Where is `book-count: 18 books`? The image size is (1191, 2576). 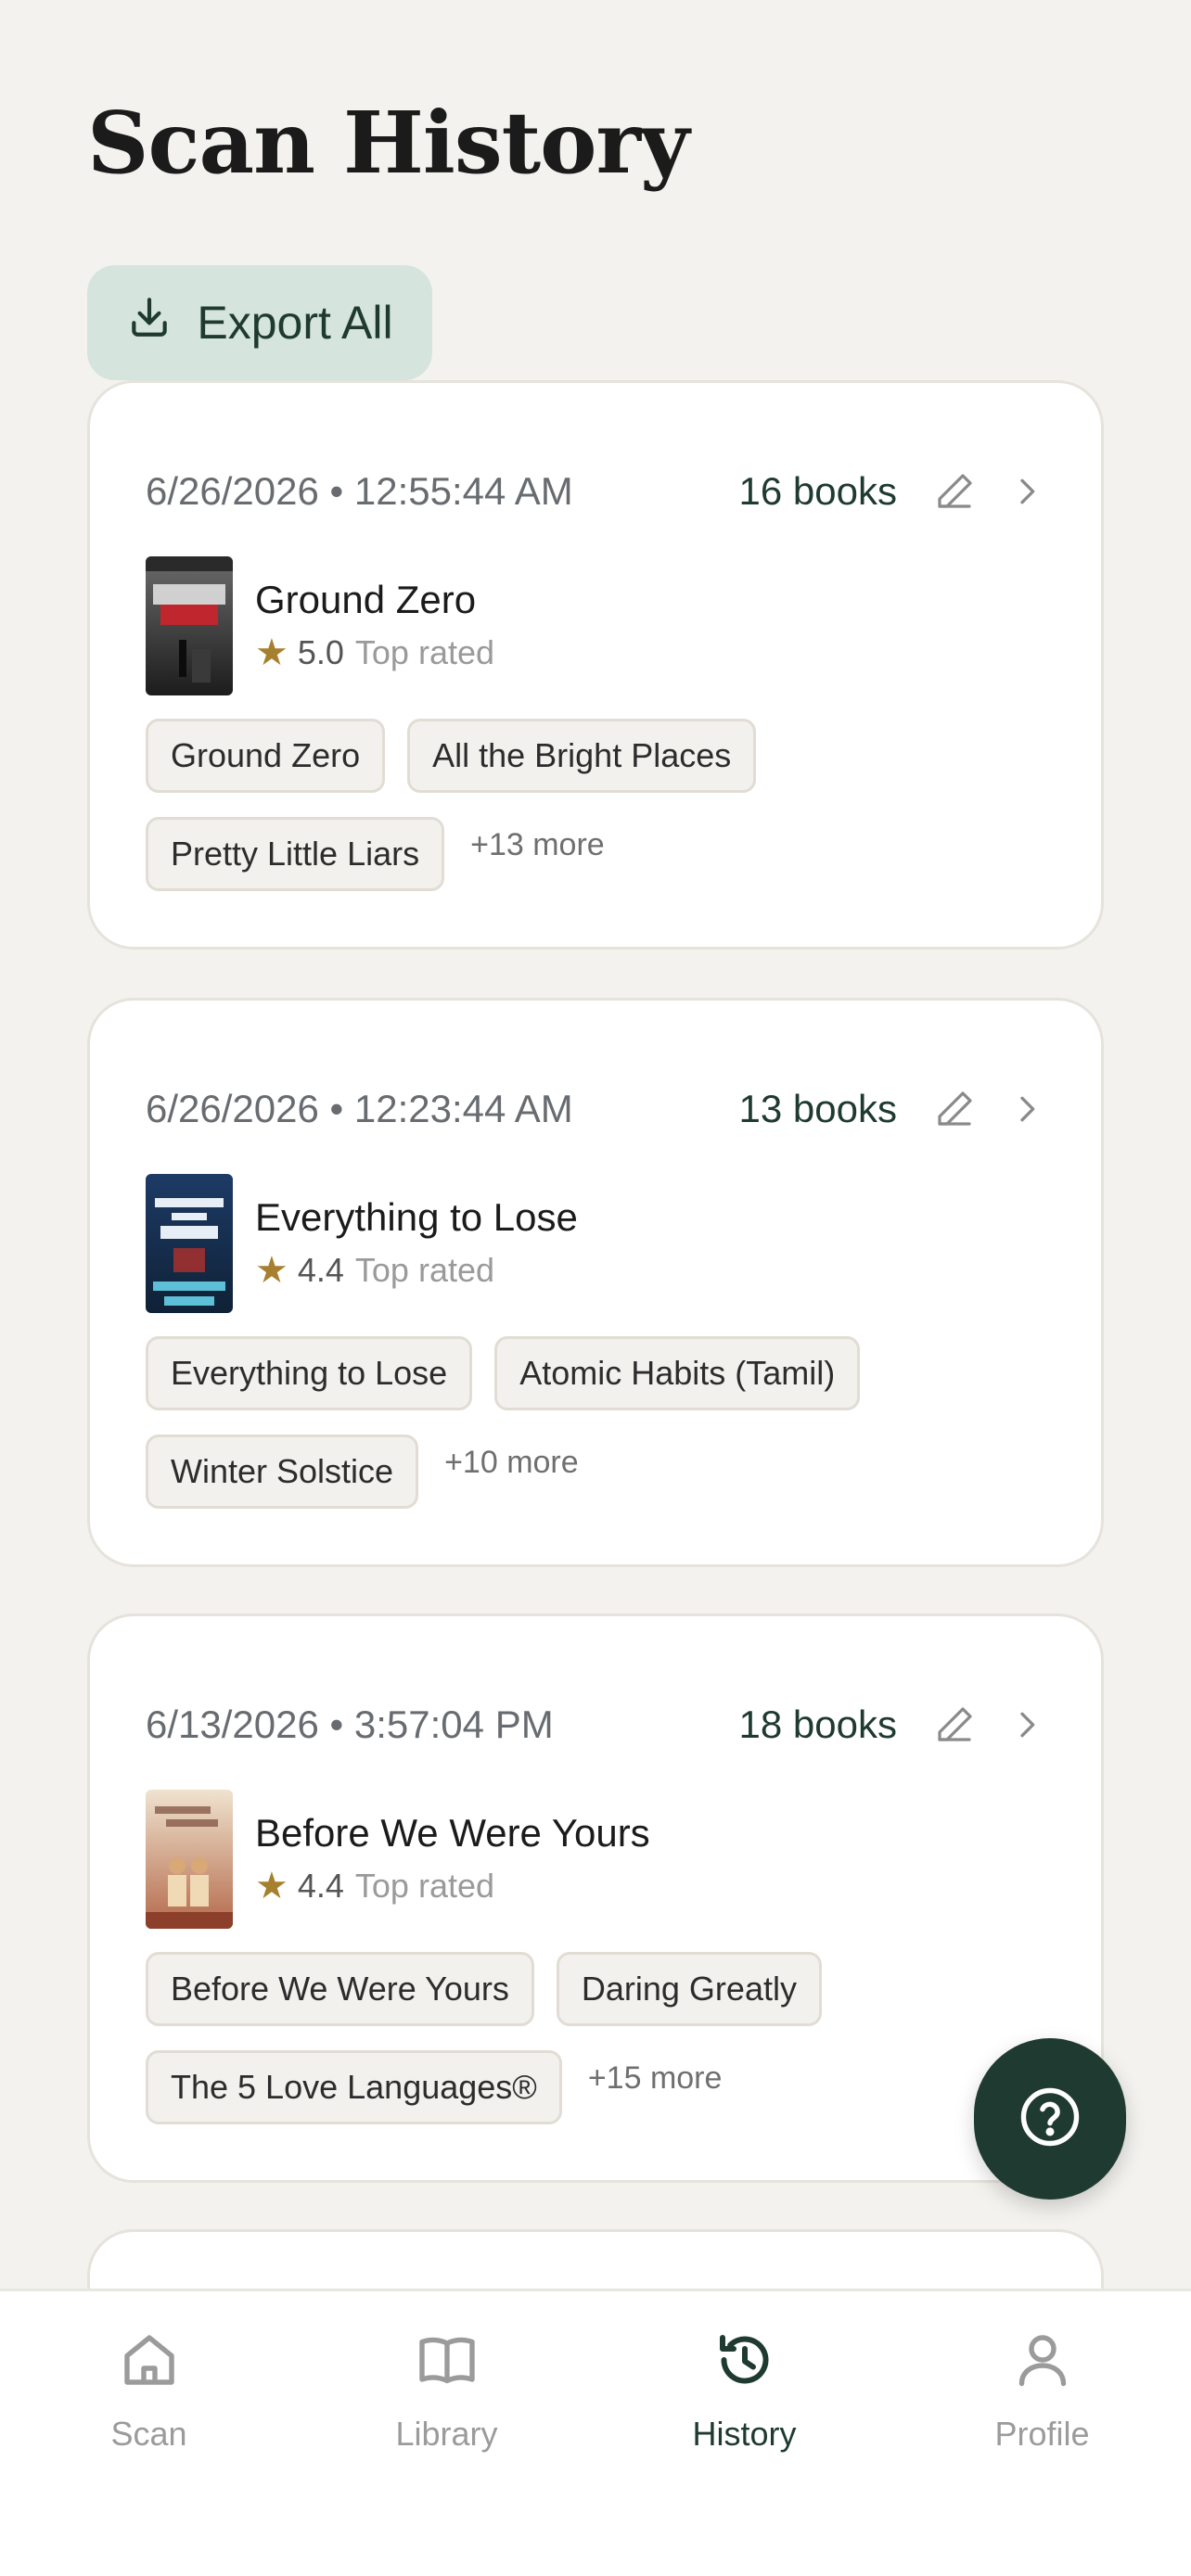
book-count: 18 books is located at coordinates (817, 1724).